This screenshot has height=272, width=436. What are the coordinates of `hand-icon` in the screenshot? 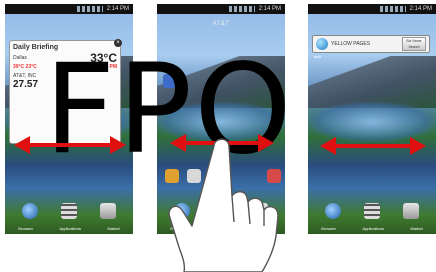 It's located at (223, 205).